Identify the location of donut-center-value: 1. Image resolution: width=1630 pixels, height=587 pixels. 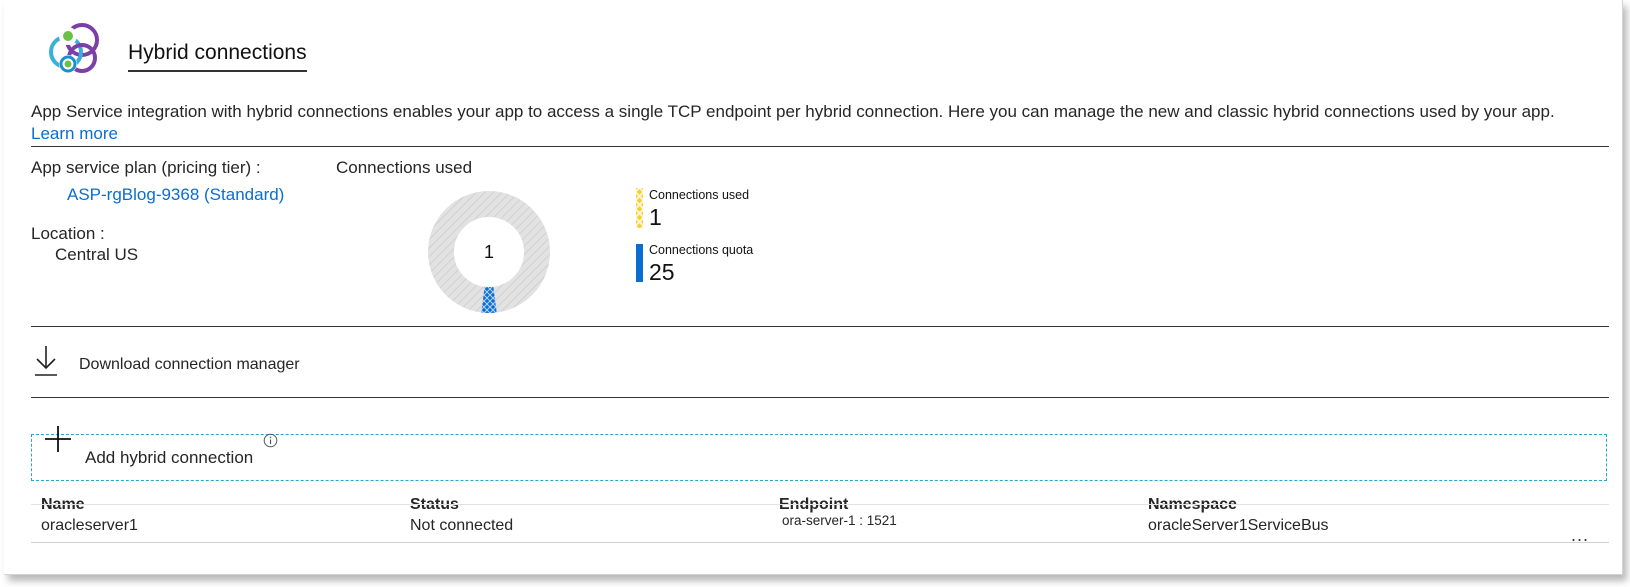
(489, 252).